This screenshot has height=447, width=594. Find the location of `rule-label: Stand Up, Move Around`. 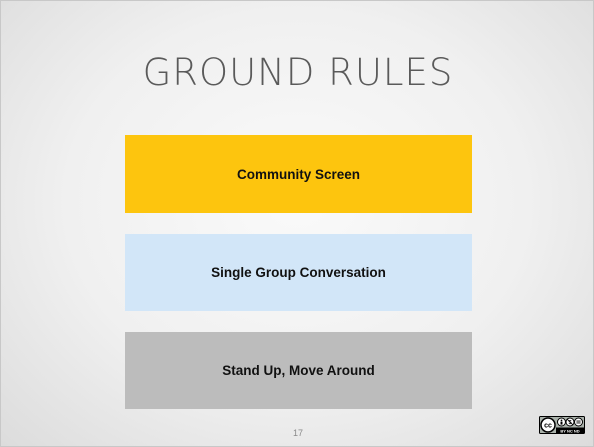

rule-label: Stand Up, Move Around is located at coordinates (298, 370).